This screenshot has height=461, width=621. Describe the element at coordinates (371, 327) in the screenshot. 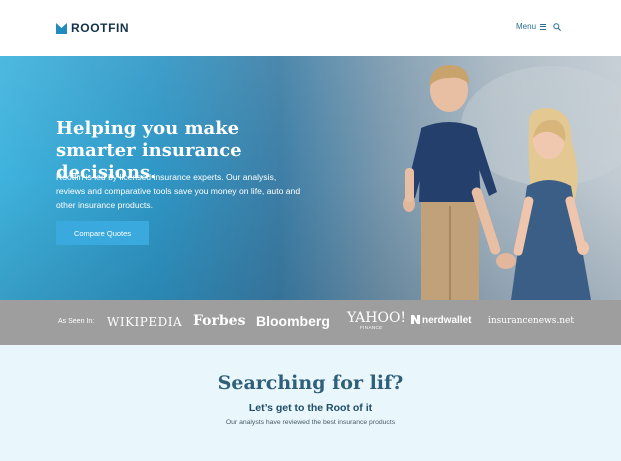

I see `yahoo-finance-sublabel: FINANCE` at that location.